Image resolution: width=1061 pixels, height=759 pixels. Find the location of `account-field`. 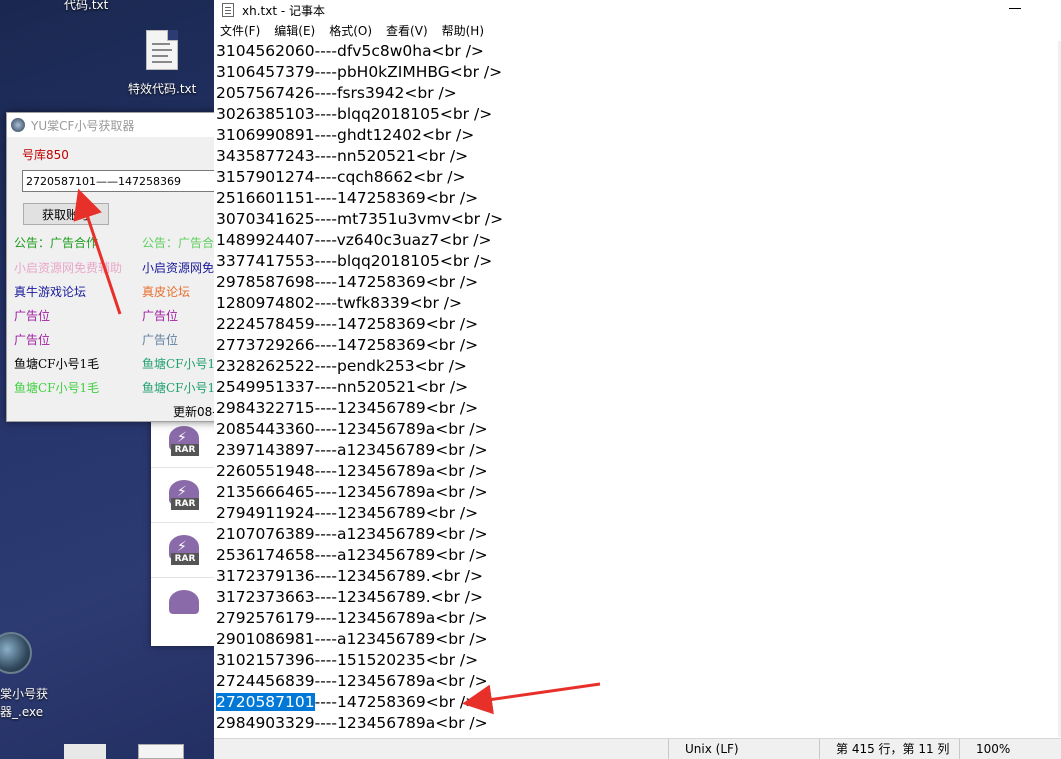

account-field is located at coordinates (121, 181).